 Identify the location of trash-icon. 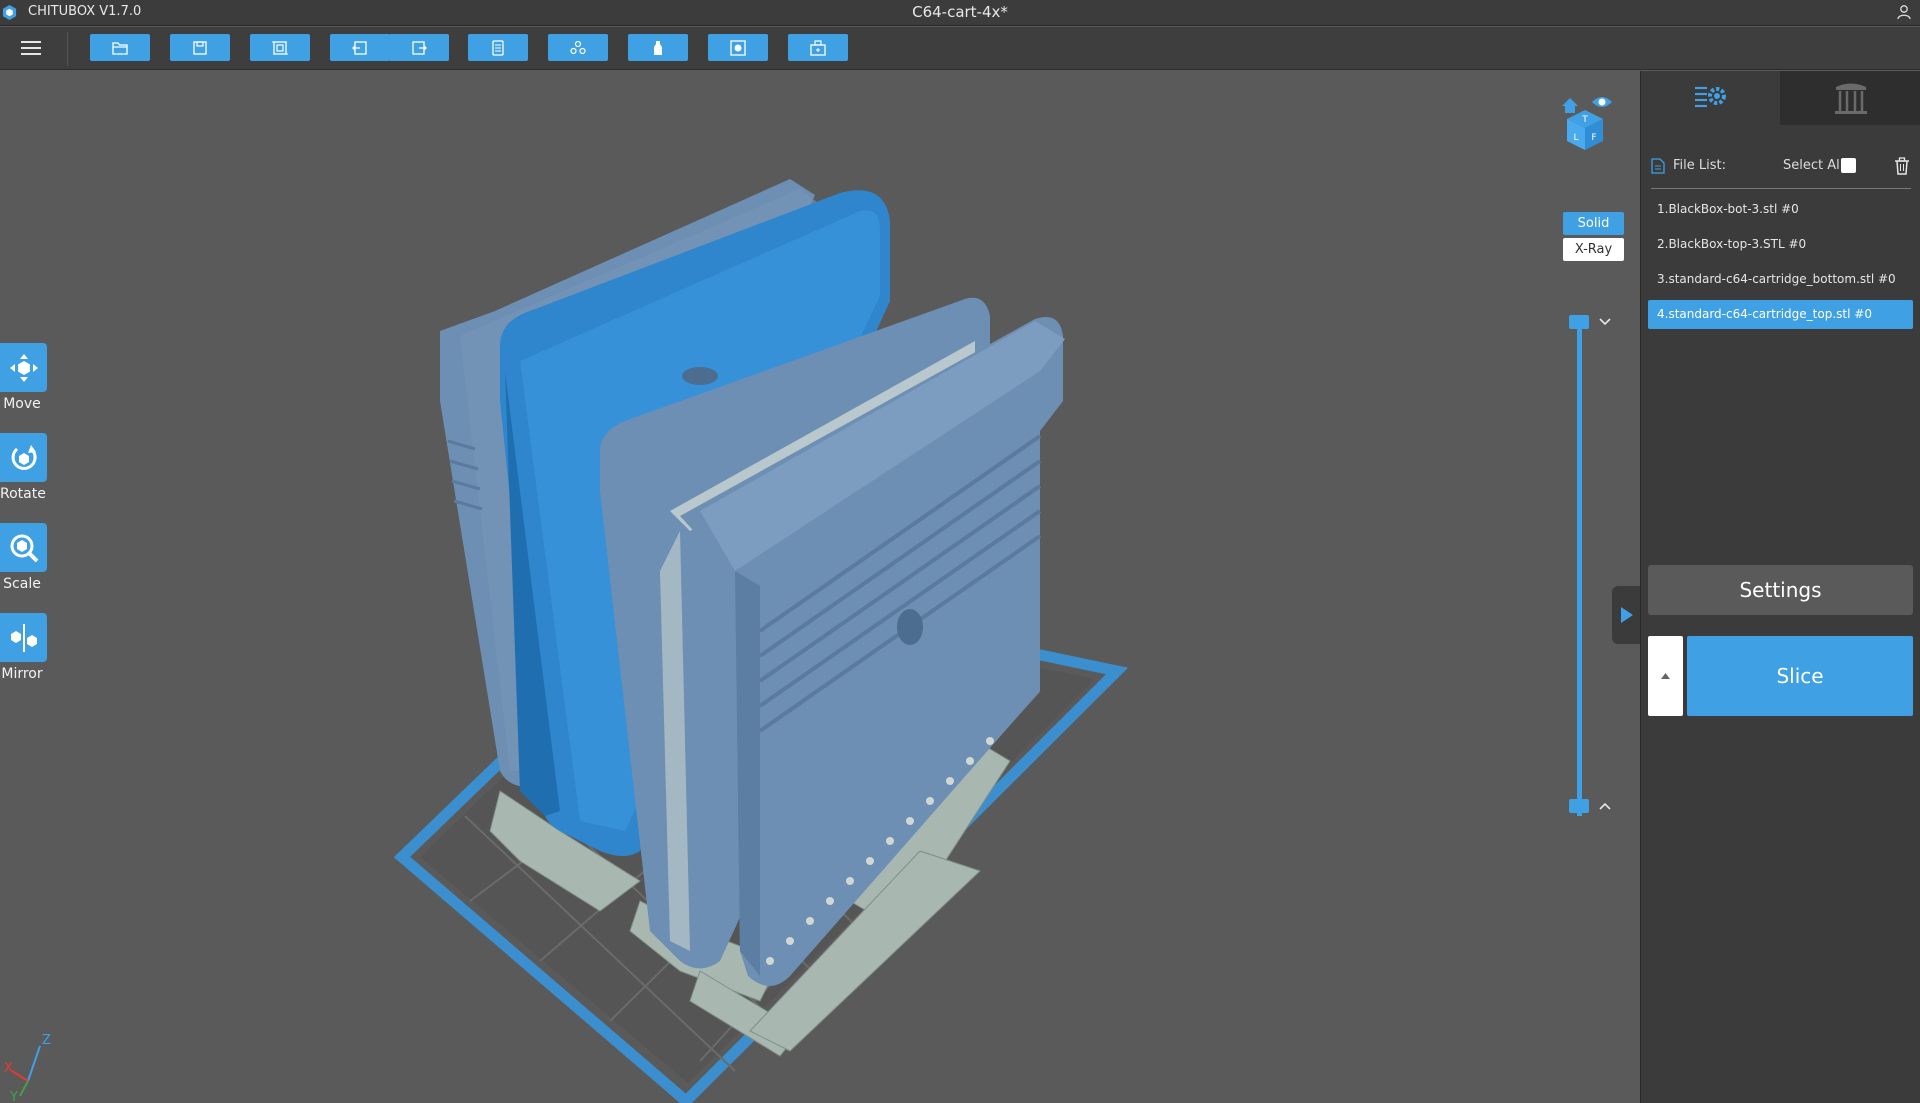
(1902, 166).